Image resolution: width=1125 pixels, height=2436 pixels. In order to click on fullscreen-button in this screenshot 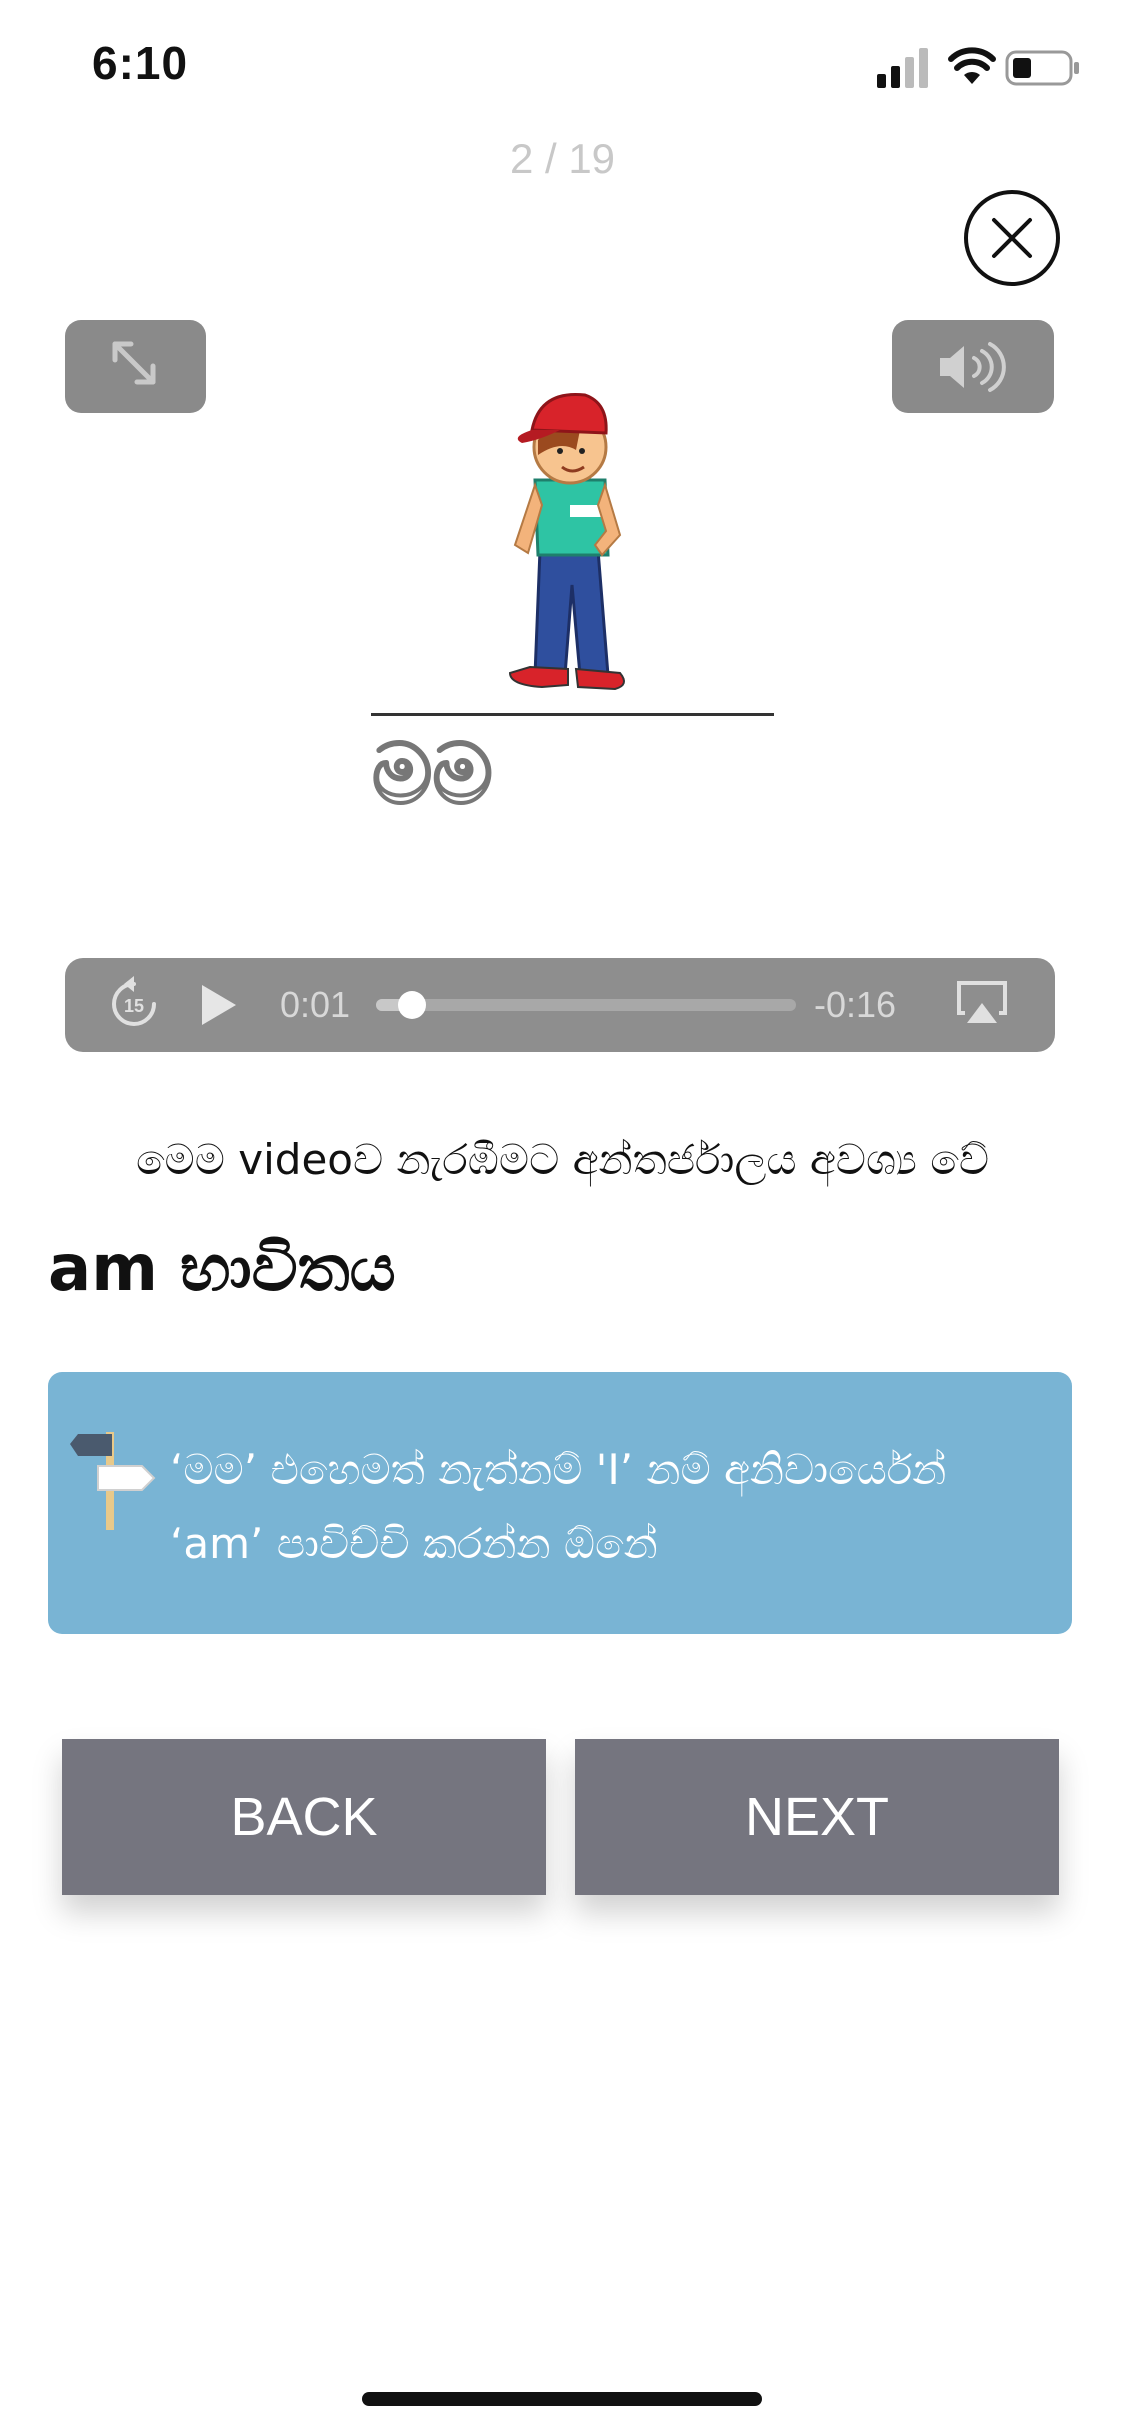, I will do `click(135, 366)`.